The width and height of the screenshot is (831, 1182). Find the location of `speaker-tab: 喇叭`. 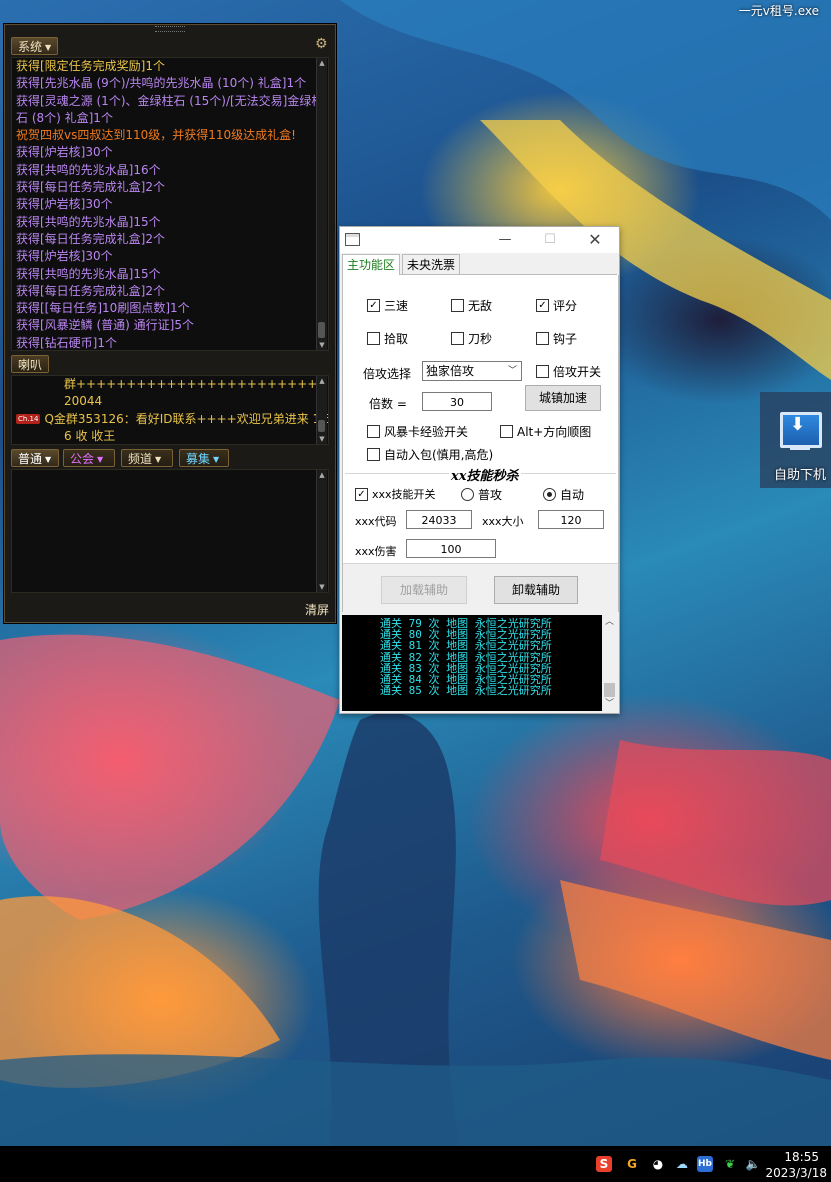

speaker-tab: 喇叭 is located at coordinates (30, 364).